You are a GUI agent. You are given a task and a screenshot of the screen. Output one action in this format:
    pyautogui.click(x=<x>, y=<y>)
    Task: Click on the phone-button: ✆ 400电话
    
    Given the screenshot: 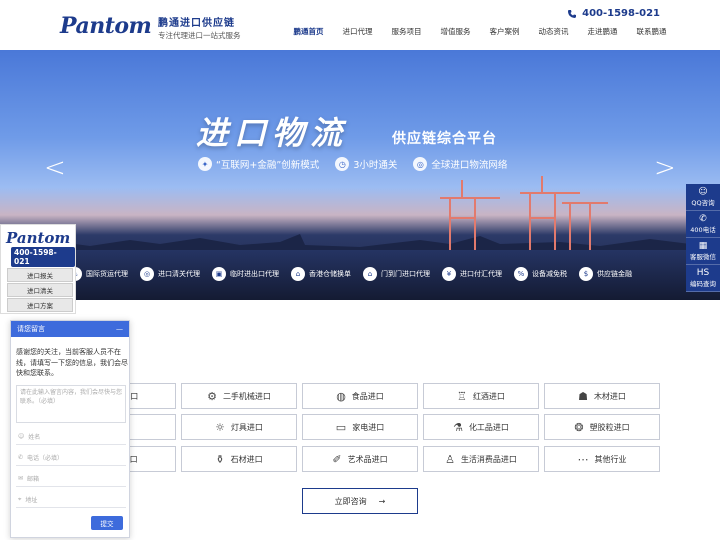 What is the action you would take?
    pyautogui.click(x=703, y=224)
    